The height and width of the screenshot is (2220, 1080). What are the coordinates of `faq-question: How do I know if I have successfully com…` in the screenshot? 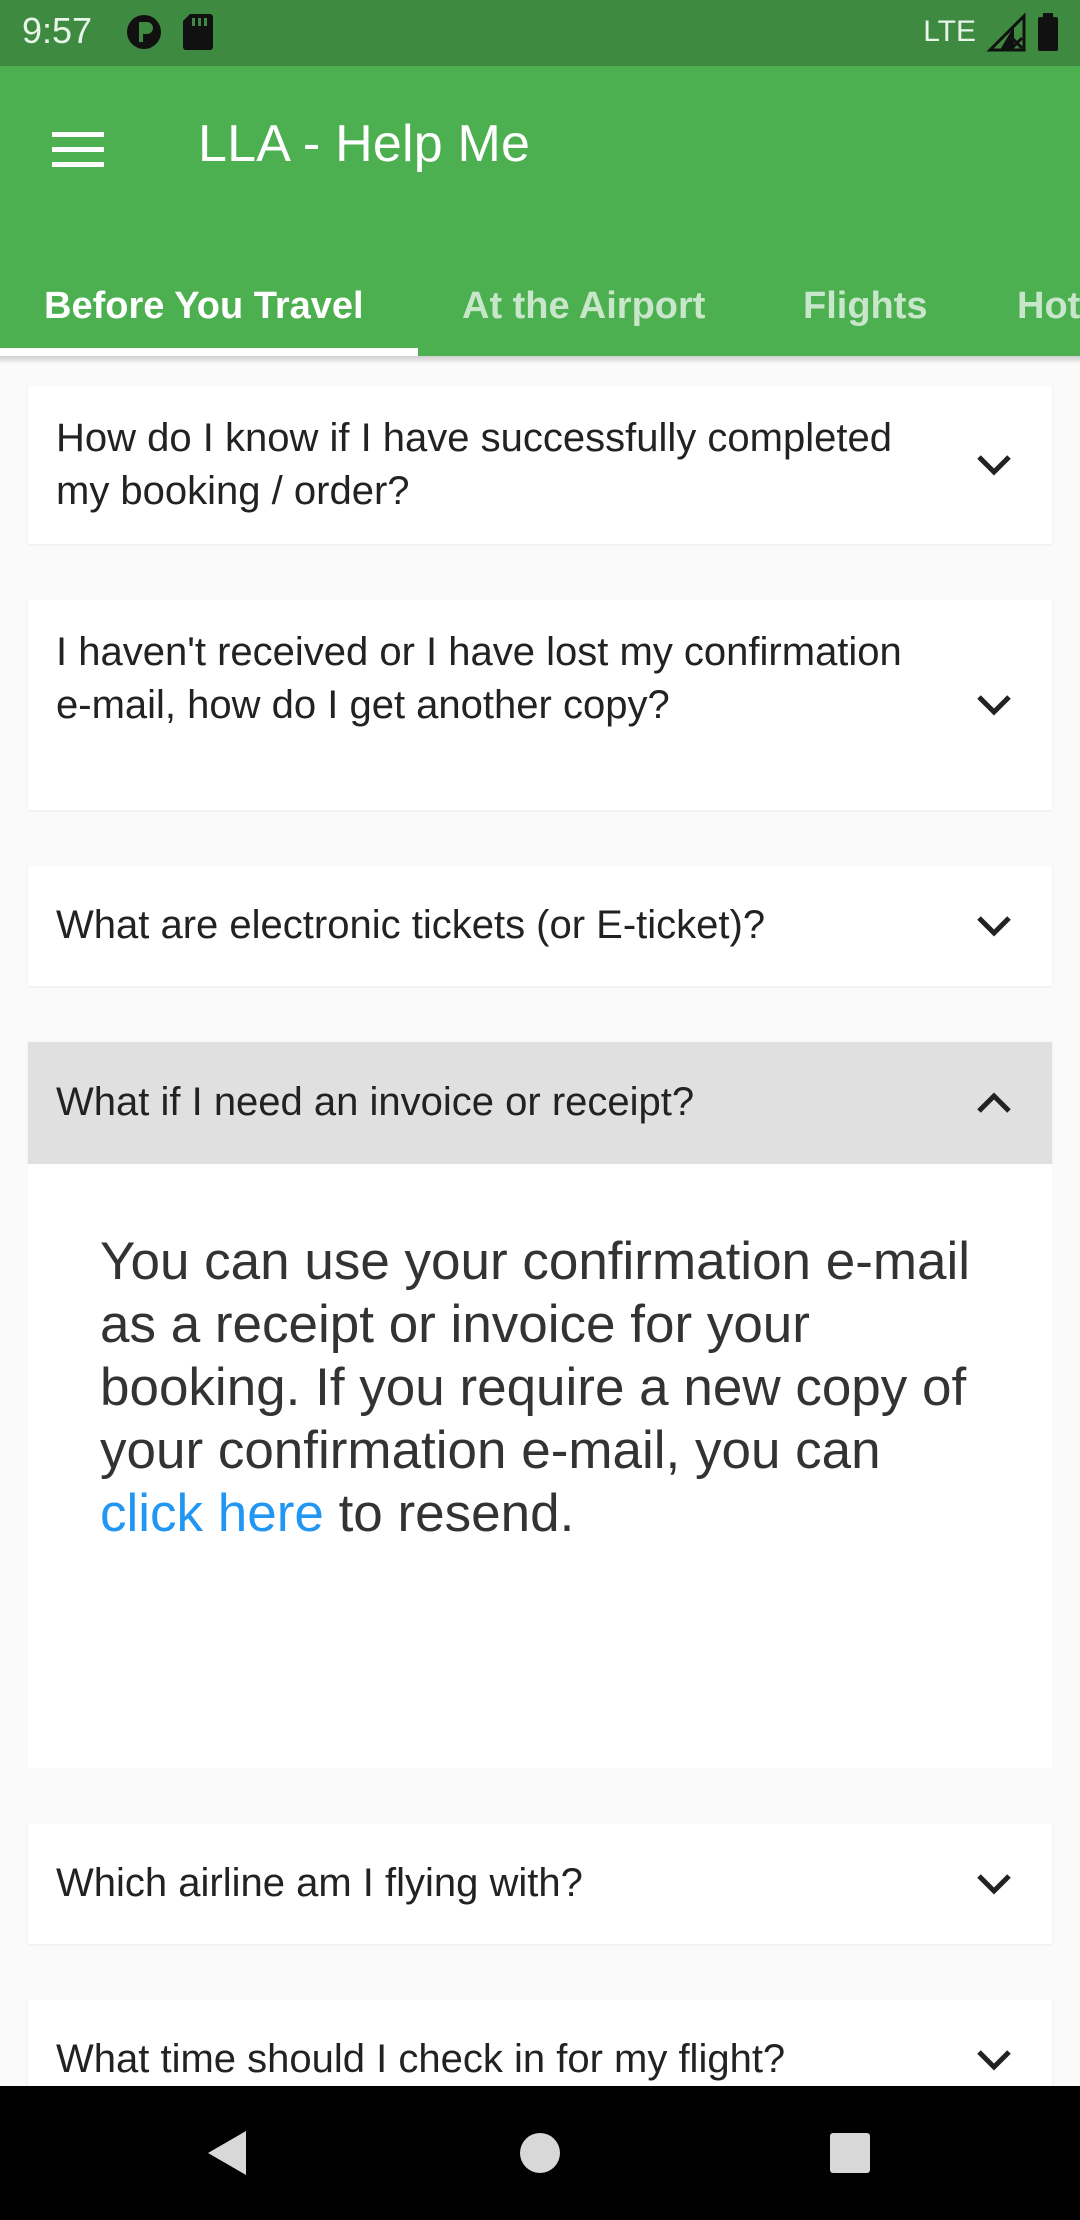 It's located at (474, 464).